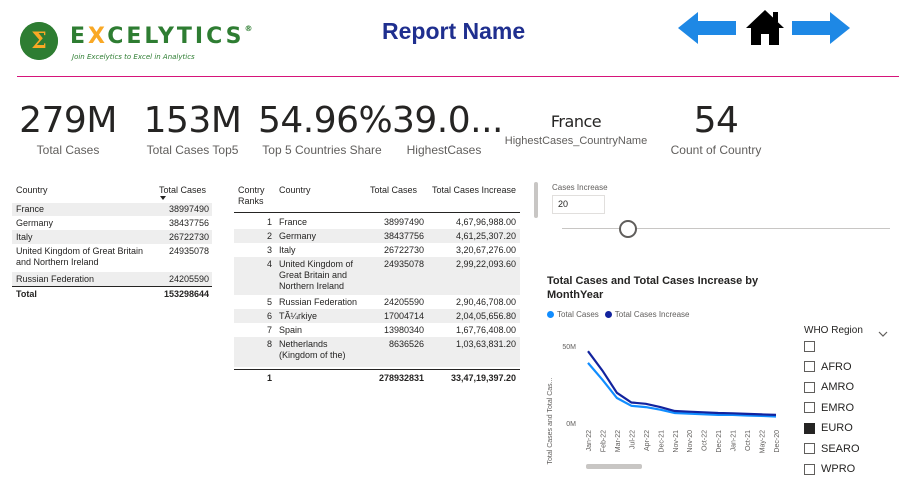  I want to click on table-row: 3 Italy 26722730 3,20,67,276.00, so click(377, 250).